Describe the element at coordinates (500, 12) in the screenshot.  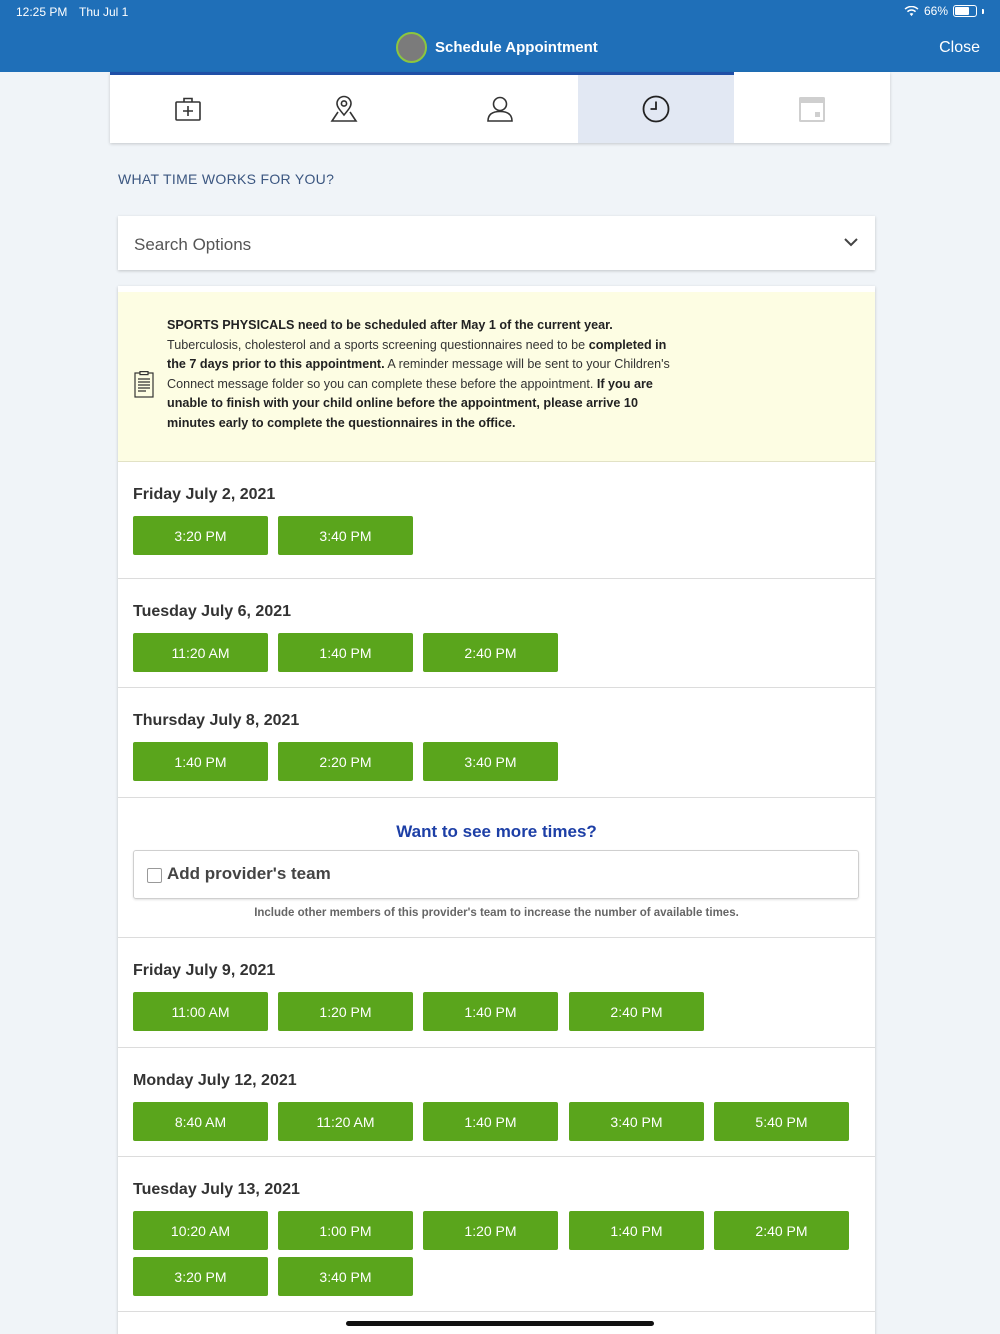
I see `status-bar: 12:25 PM Thu Jul 1 66%` at that location.